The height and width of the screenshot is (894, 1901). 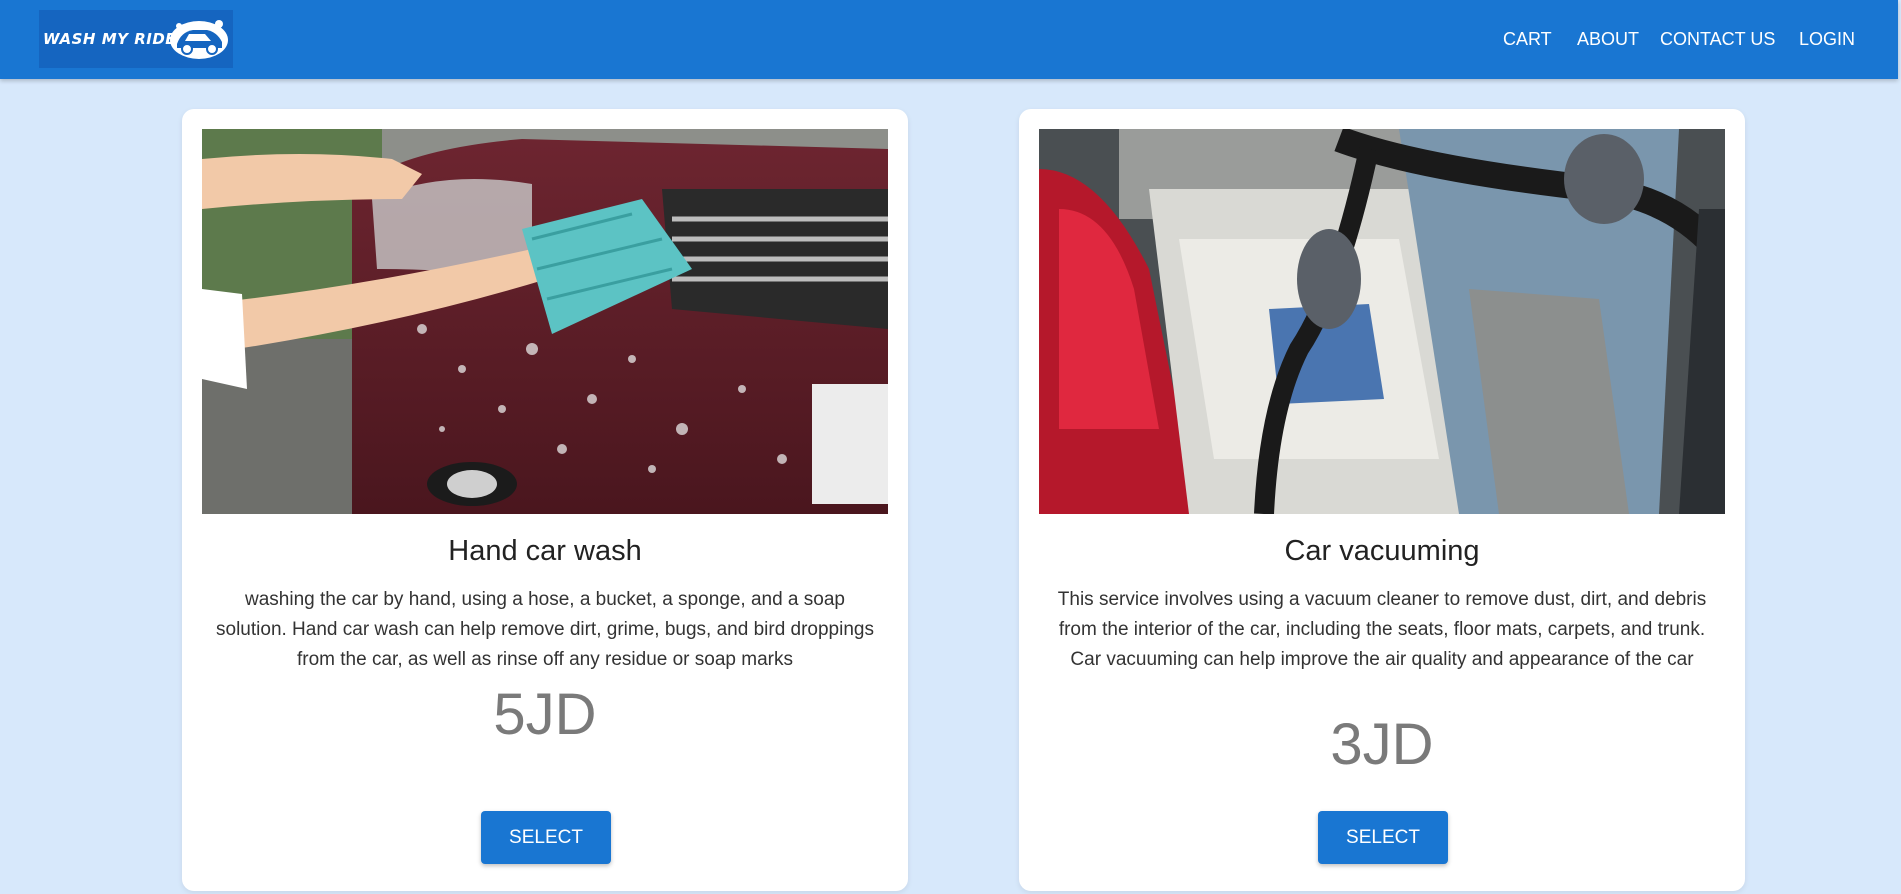 What do you see at coordinates (1382, 551) in the screenshot?
I see `service-title: Car vacuuming` at bounding box center [1382, 551].